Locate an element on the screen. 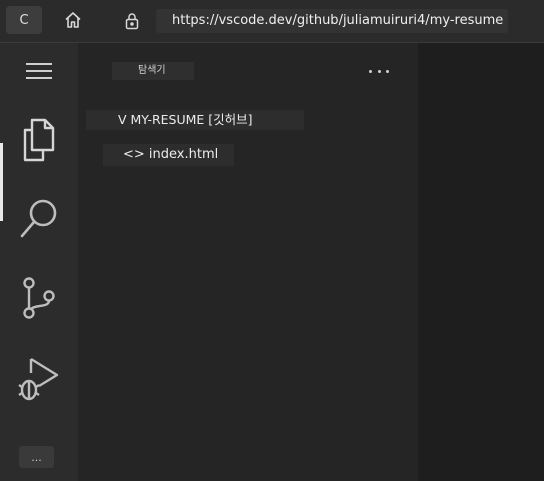 The height and width of the screenshot is (481, 544). folder-header: V MY-RESUME [깃허브] is located at coordinates (195, 120).